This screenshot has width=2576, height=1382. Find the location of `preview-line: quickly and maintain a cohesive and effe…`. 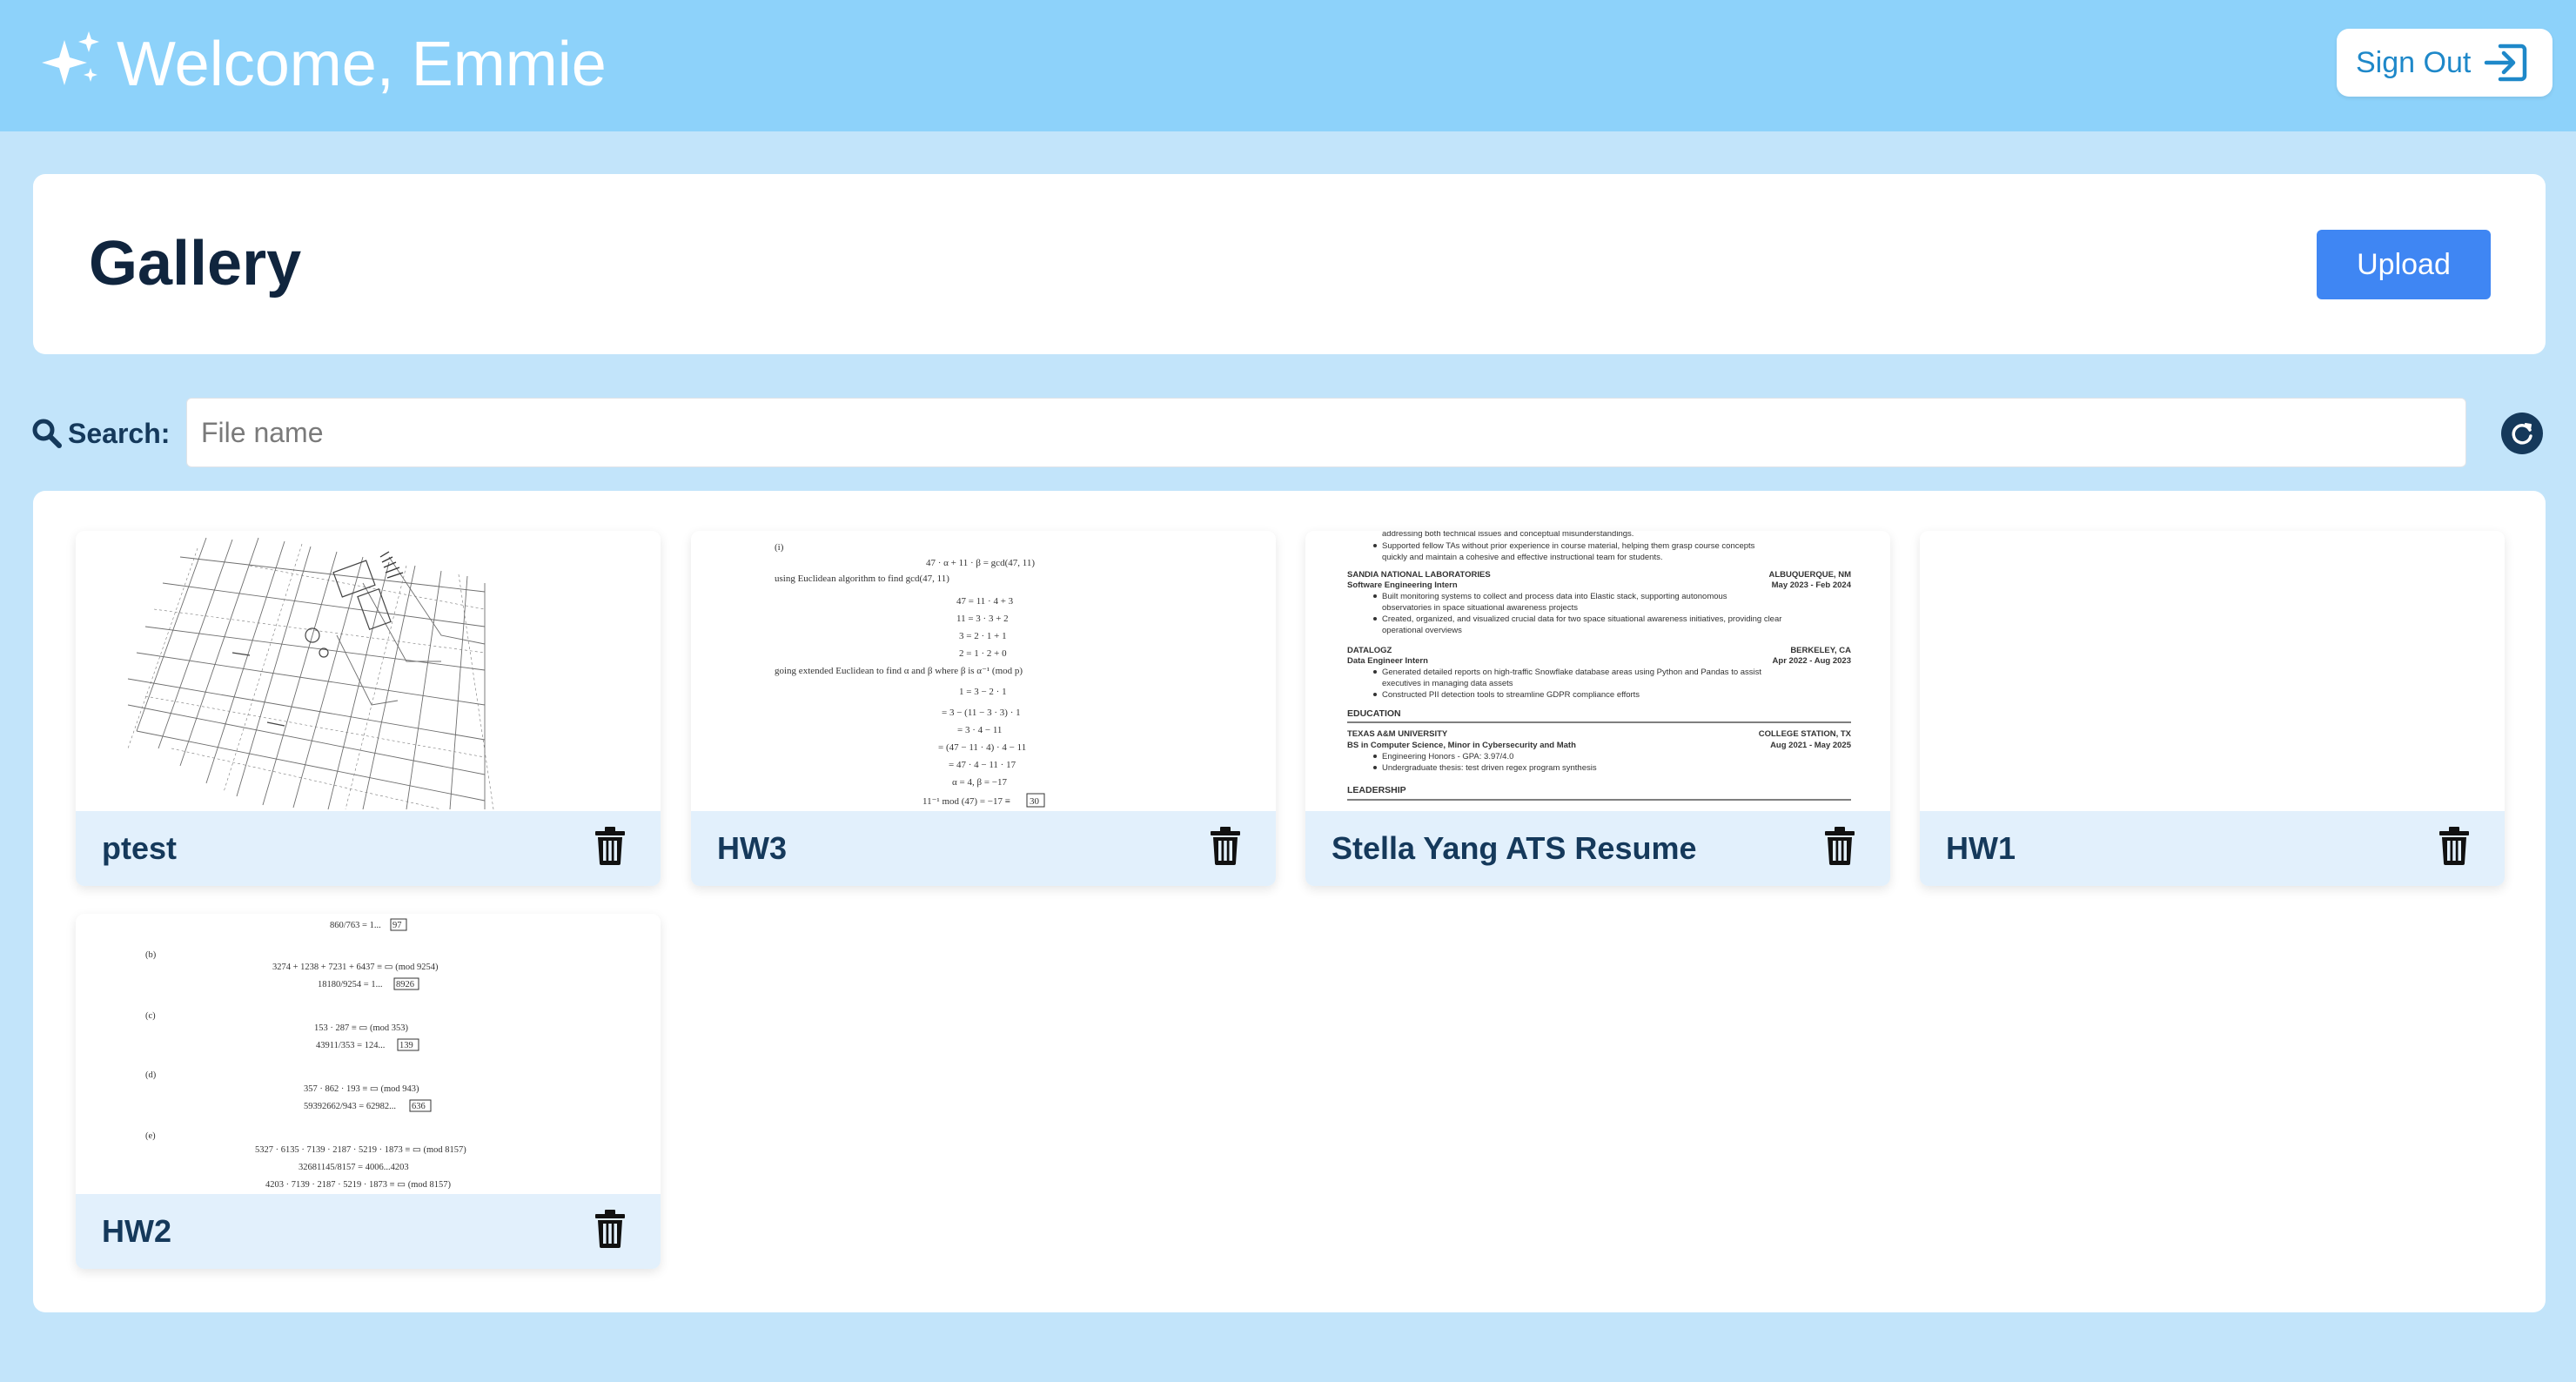

preview-line: quickly and maintain a cohesive and effe… is located at coordinates (1522, 557).